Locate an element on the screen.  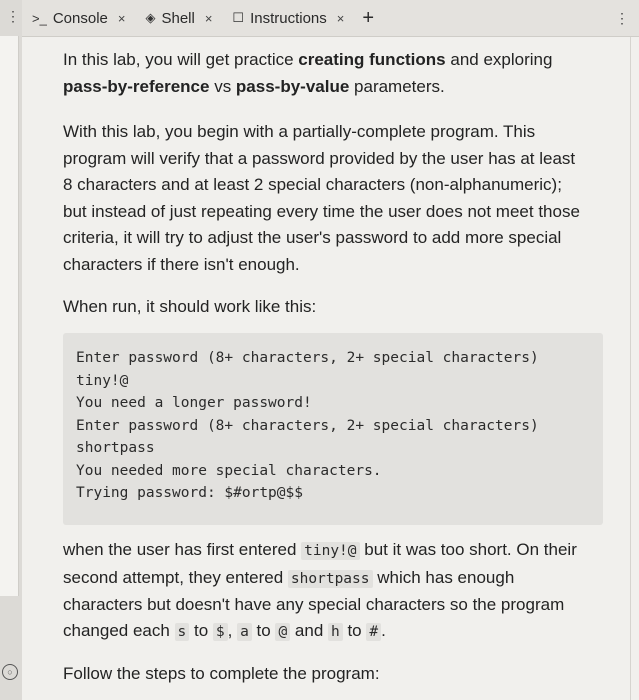
book-icon: ☐ is located at coordinates (238, 17).